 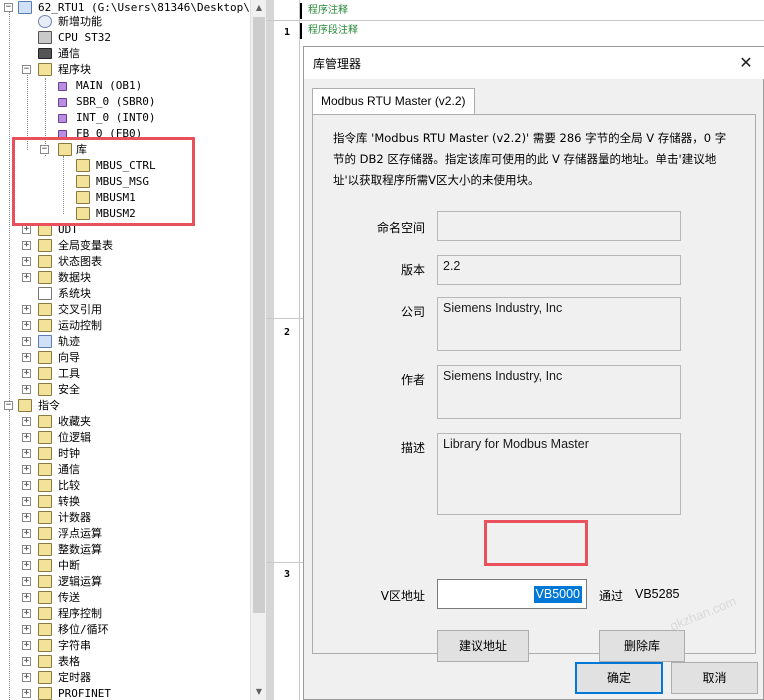 I want to click on tree-item-label: MBUS_MSG, so click(x=122, y=181).